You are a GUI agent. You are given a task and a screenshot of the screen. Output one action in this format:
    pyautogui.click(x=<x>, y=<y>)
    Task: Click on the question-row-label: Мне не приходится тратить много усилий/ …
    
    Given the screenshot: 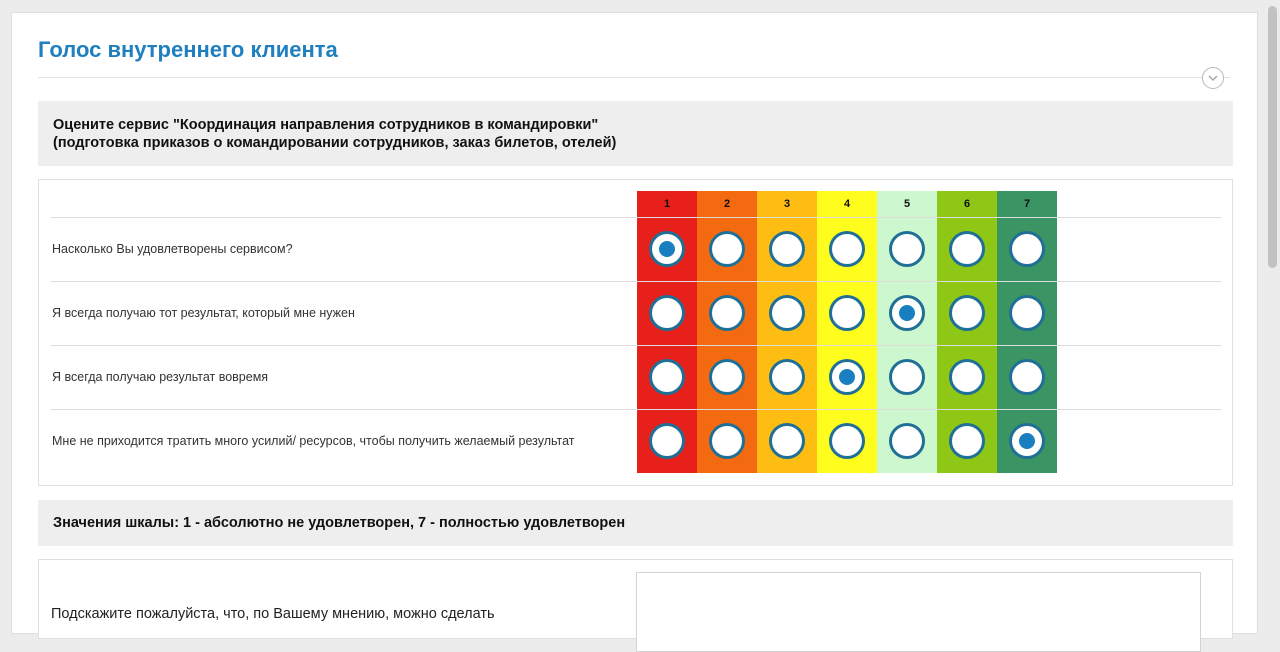 What is the action you would take?
    pyautogui.click(x=313, y=441)
    